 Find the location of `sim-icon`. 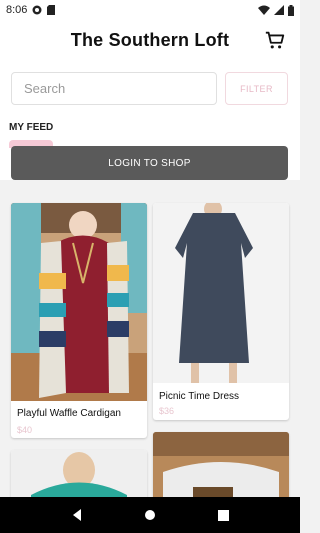

sim-icon is located at coordinates (51, 10).